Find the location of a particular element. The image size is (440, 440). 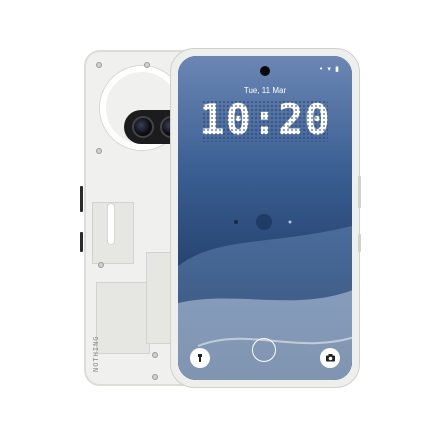

camera-button is located at coordinates (330, 358).